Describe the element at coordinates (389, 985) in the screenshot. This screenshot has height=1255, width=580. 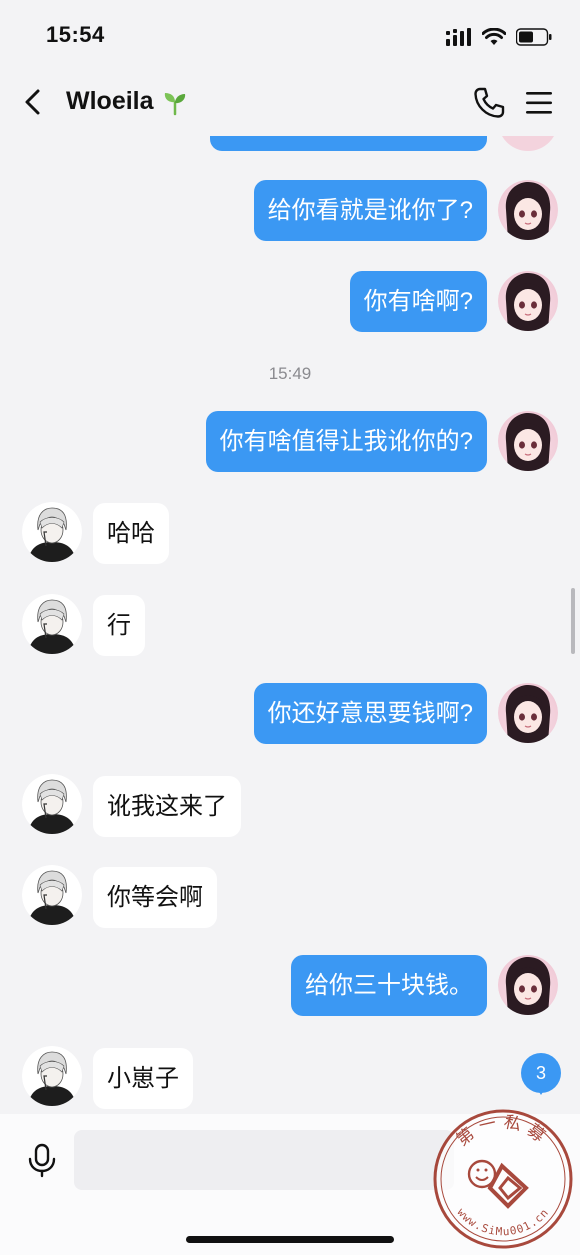
I see `message-bubble: 给你三十块钱。` at that location.